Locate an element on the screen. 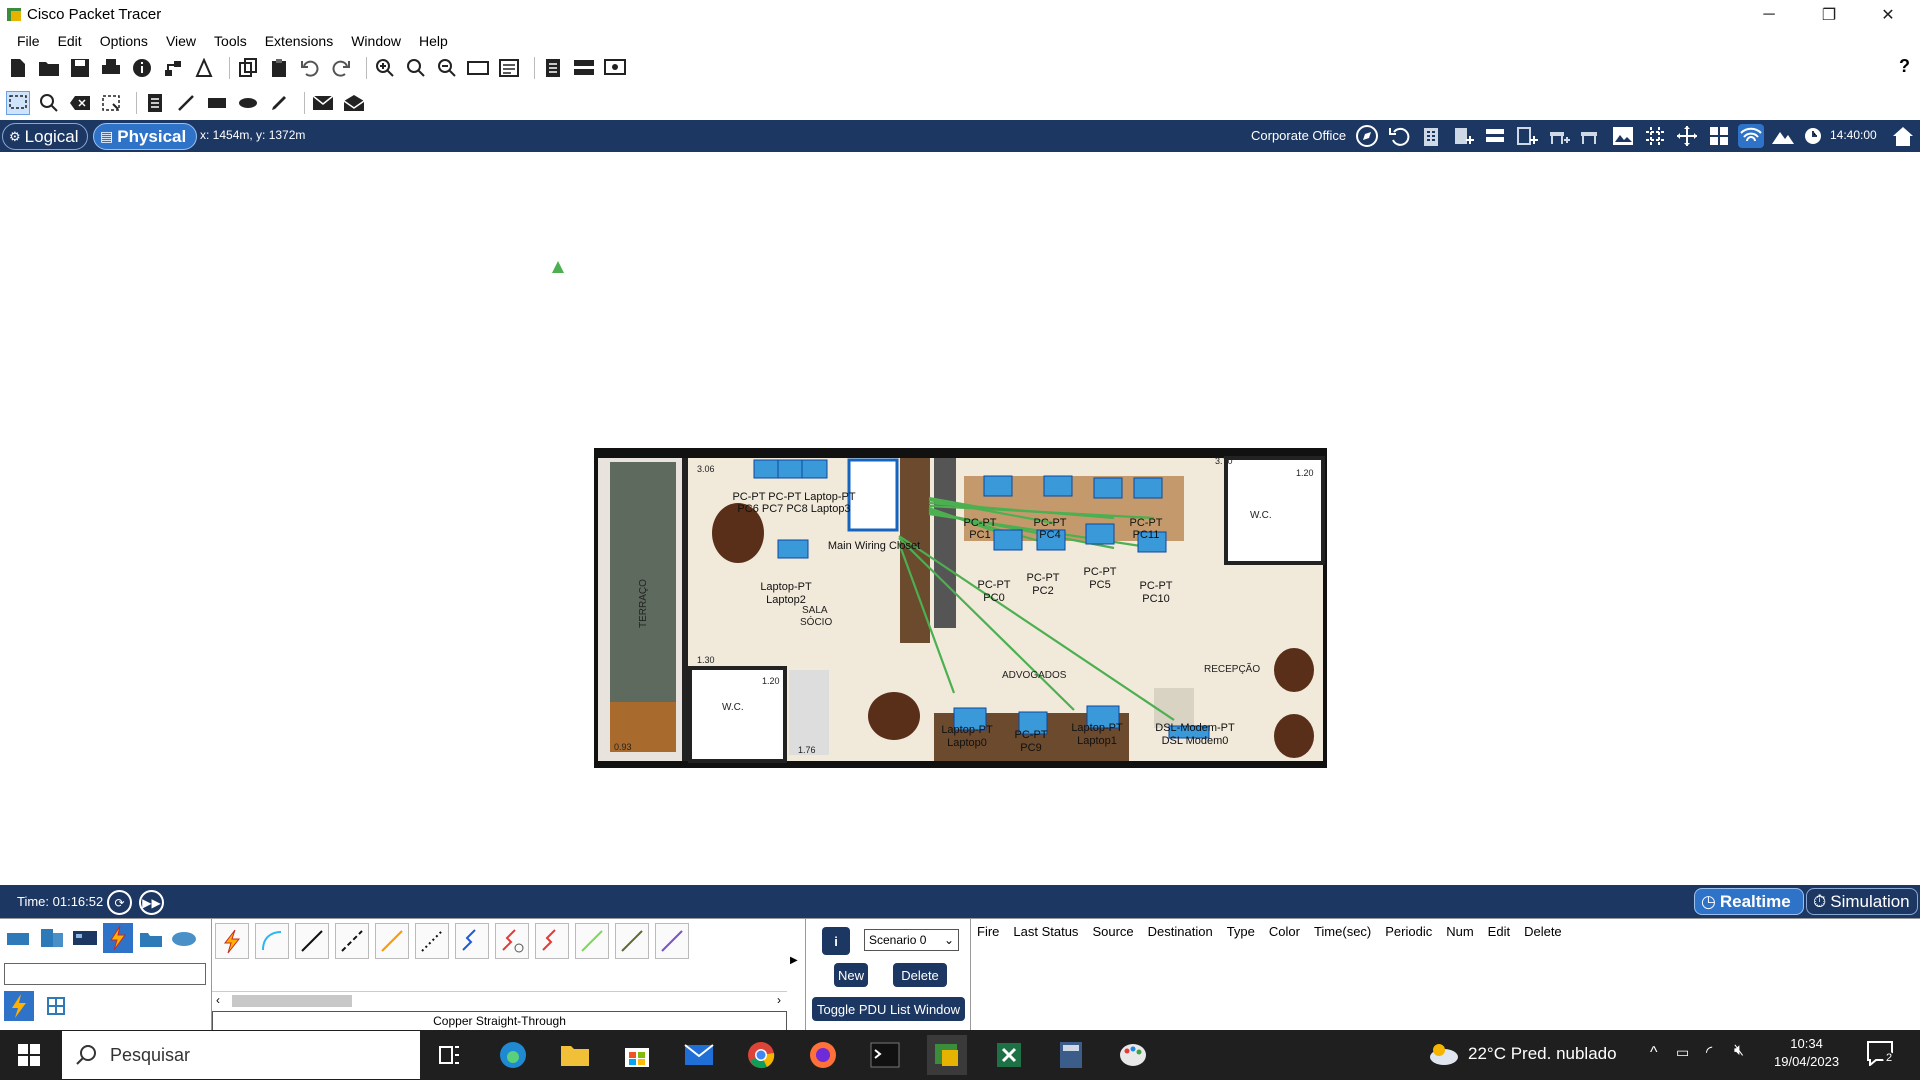 This screenshot has height=1080, width=1920. zoom-out-button is located at coordinates (447, 68).